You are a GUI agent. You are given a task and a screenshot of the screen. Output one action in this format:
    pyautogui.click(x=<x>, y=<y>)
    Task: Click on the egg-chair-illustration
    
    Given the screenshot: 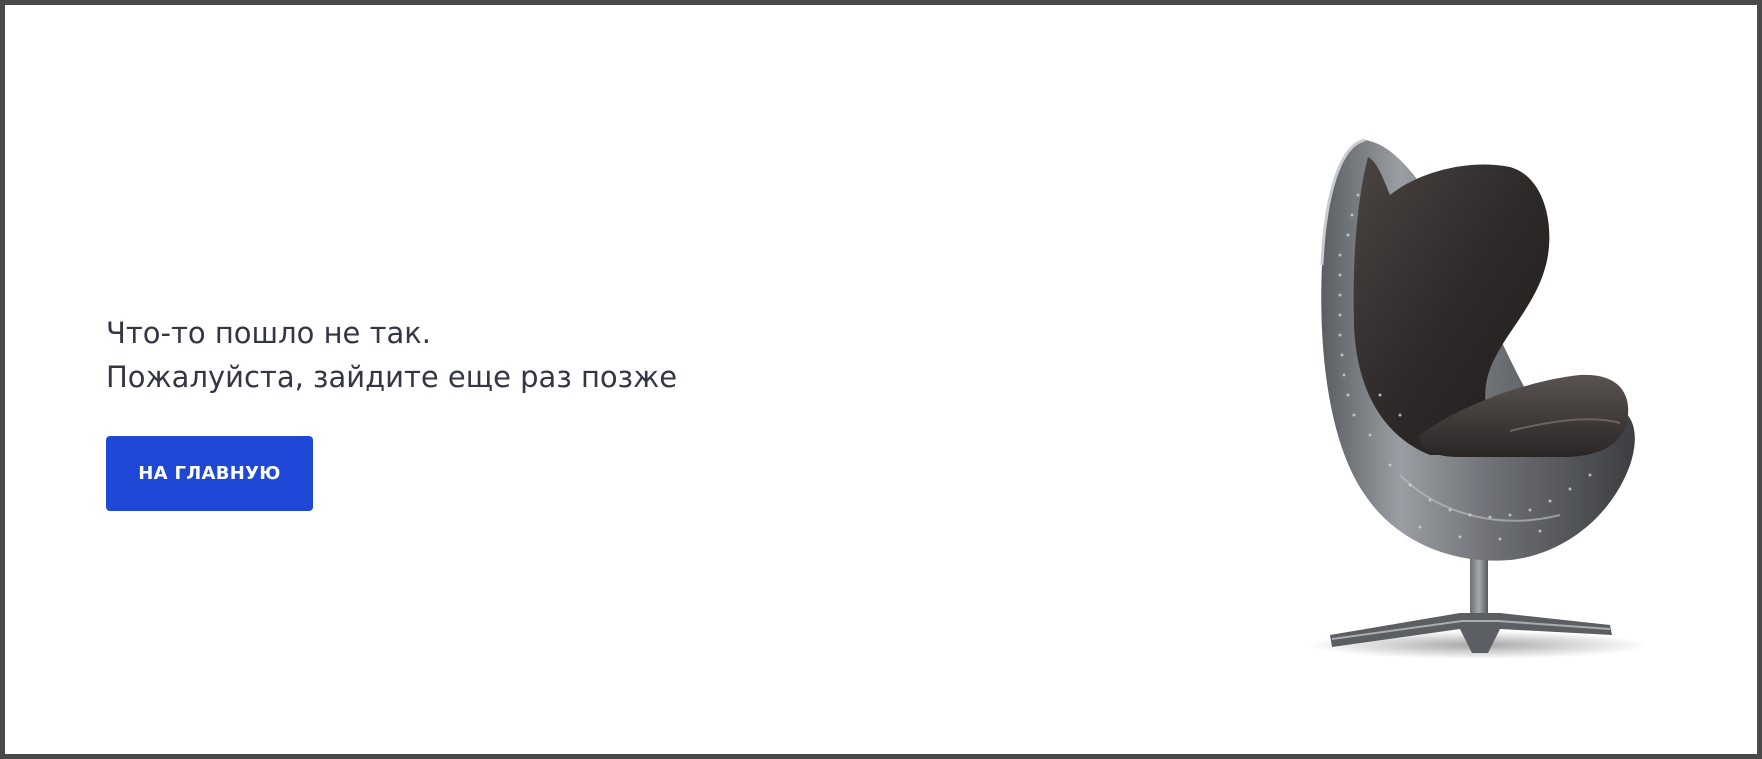 What is the action you would take?
    pyautogui.click(x=1479, y=398)
    